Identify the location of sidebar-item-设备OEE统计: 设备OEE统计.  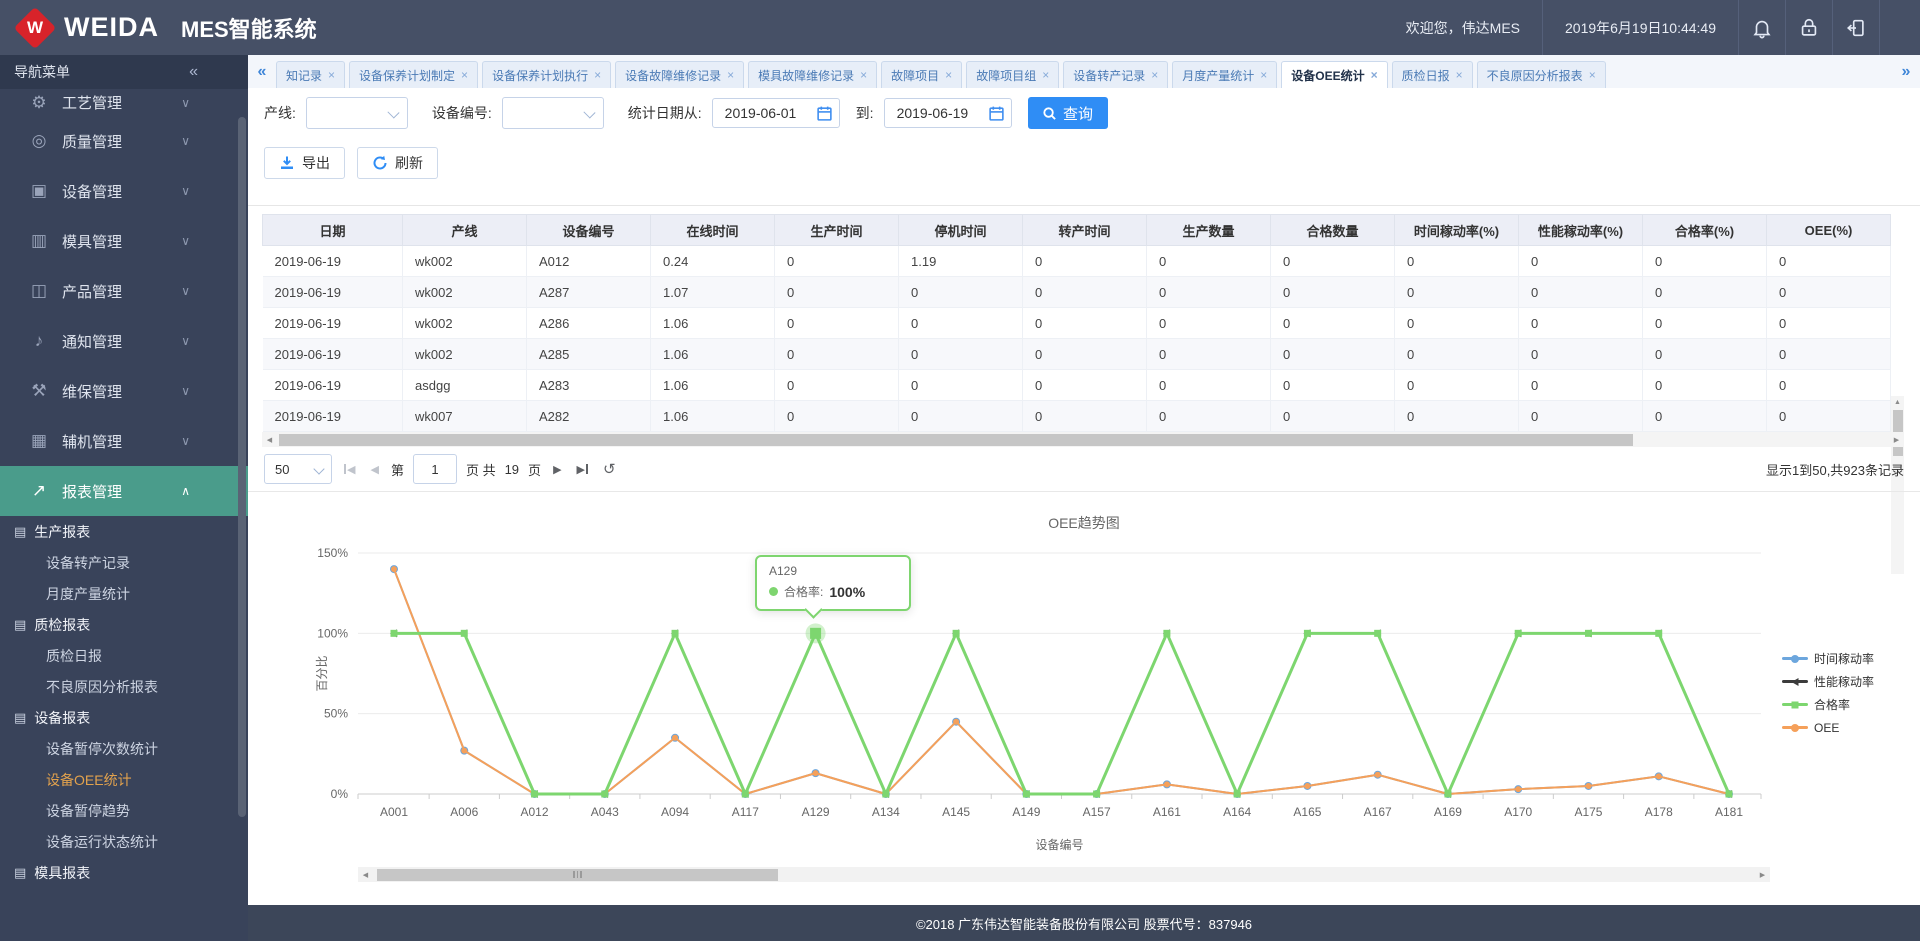
(124, 779).